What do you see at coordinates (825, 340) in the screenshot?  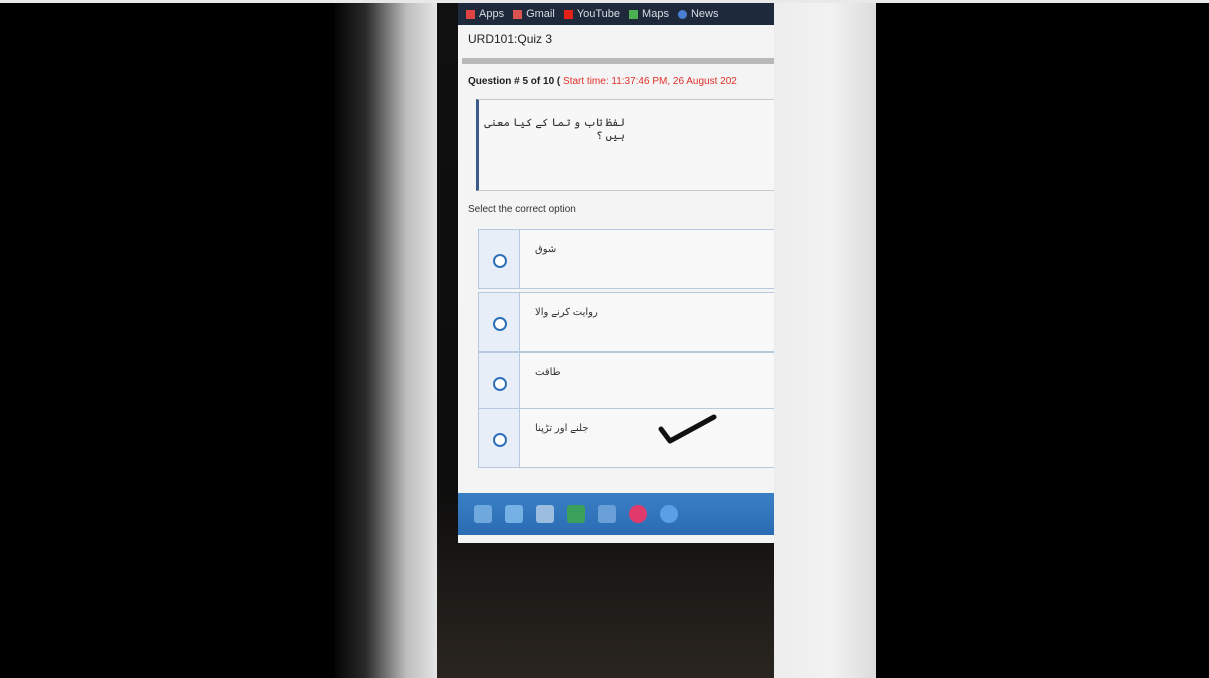 I see `ambient-light-right` at bounding box center [825, 340].